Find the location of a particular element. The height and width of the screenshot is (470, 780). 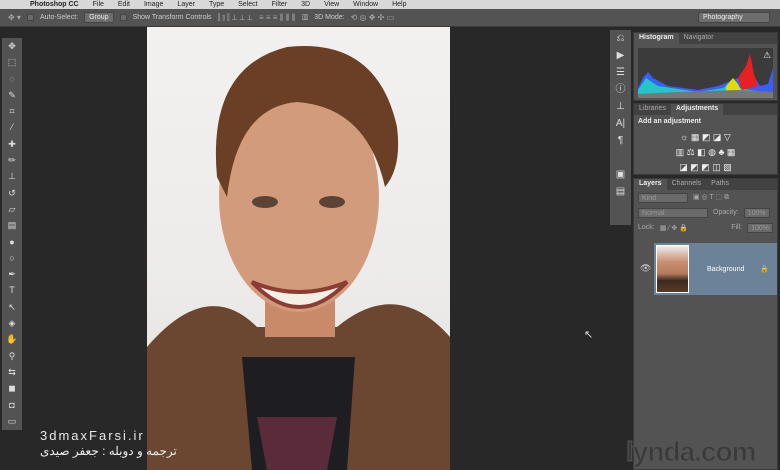

blur-tool-icon: ● is located at coordinates (11, 242).